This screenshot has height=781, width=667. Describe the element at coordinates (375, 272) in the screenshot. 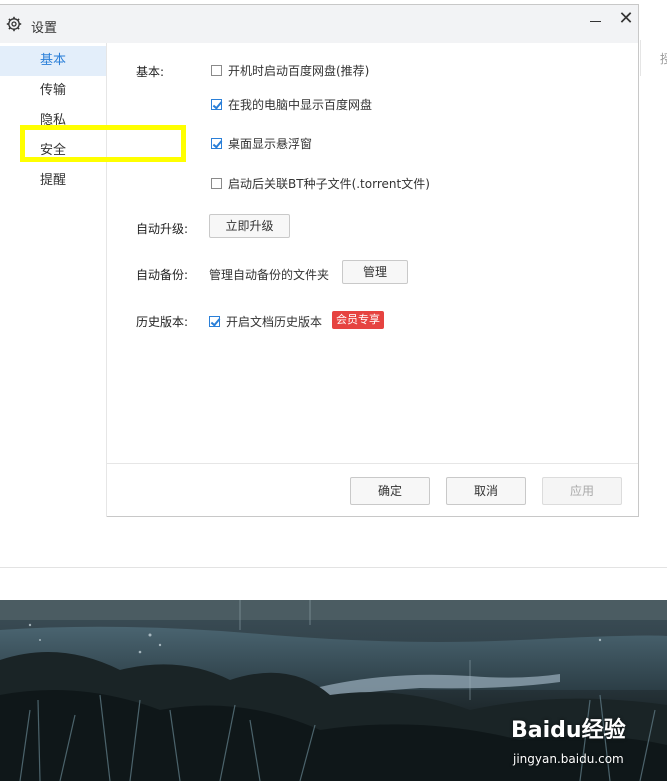

I see `manage-backup-button: 管理` at that location.